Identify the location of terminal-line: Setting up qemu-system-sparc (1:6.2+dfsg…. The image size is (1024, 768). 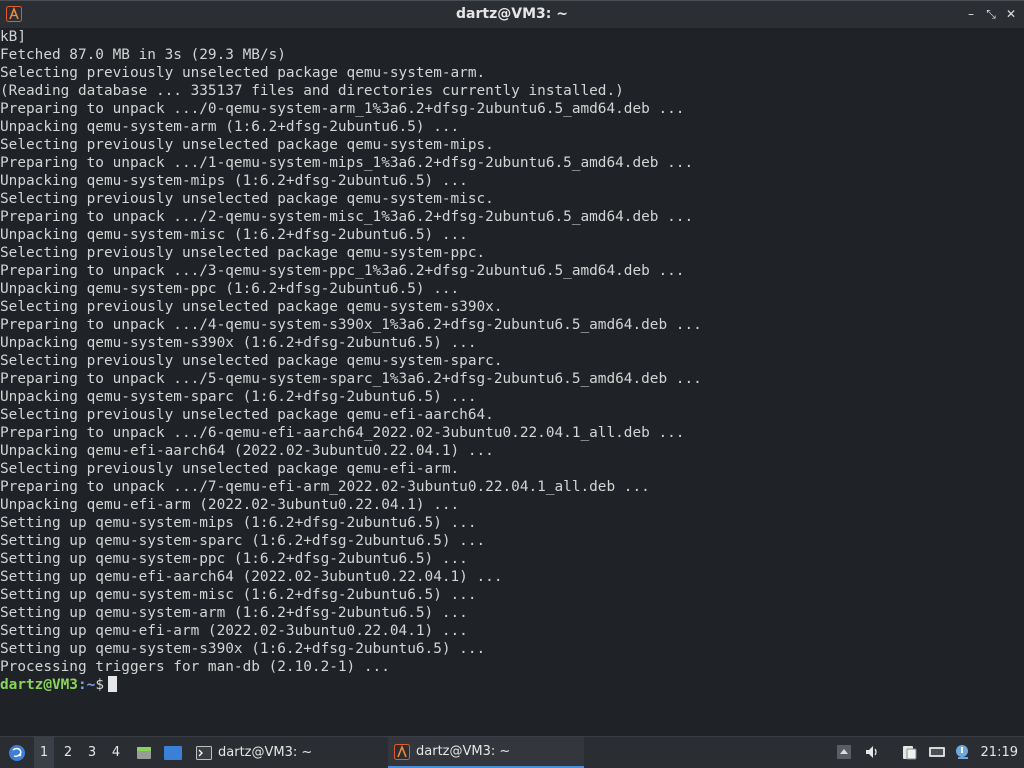
(243, 541).